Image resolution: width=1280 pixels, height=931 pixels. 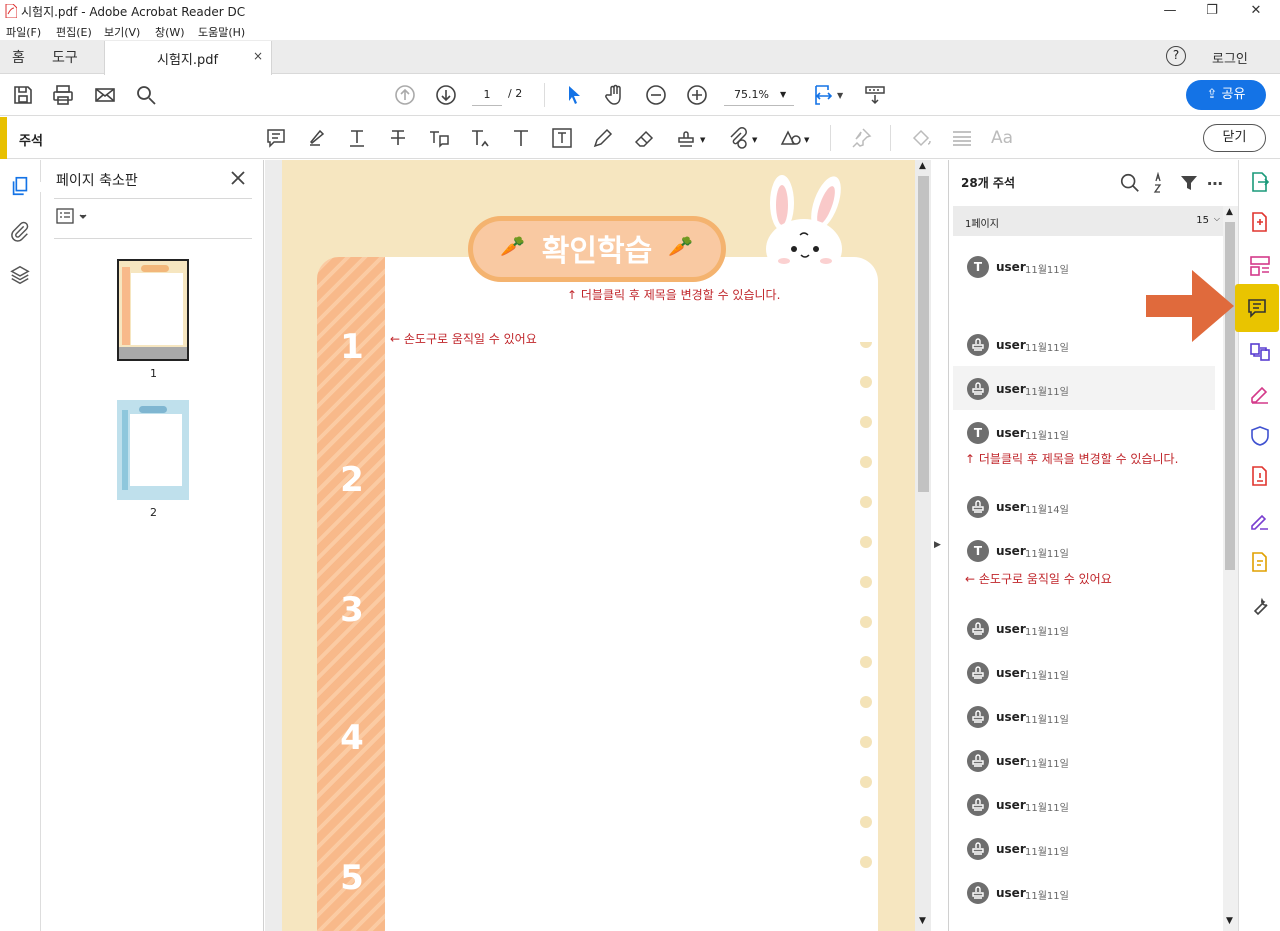 I want to click on layers-icon, so click(x=20, y=275).